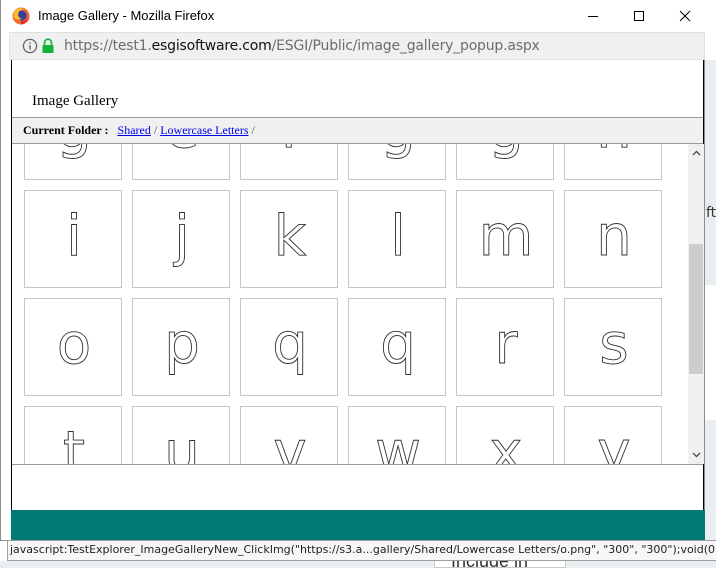 This screenshot has width=716, height=568. I want to click on letter-image: v, so click(290, 442).